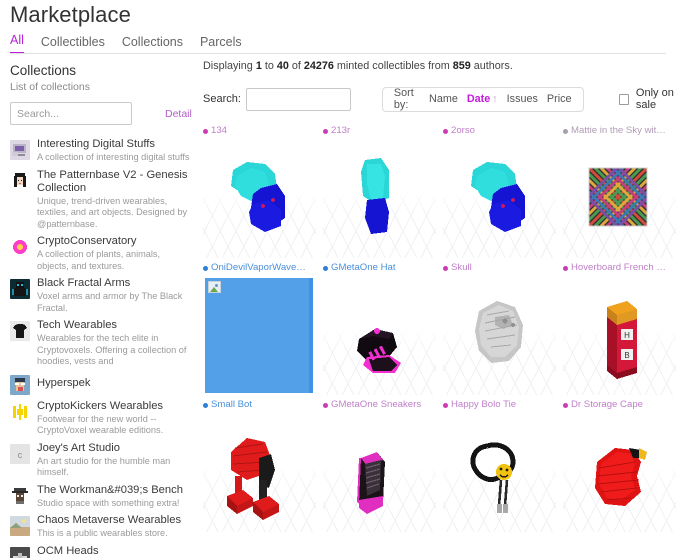  I want to click on search-input, so click(298, 99).